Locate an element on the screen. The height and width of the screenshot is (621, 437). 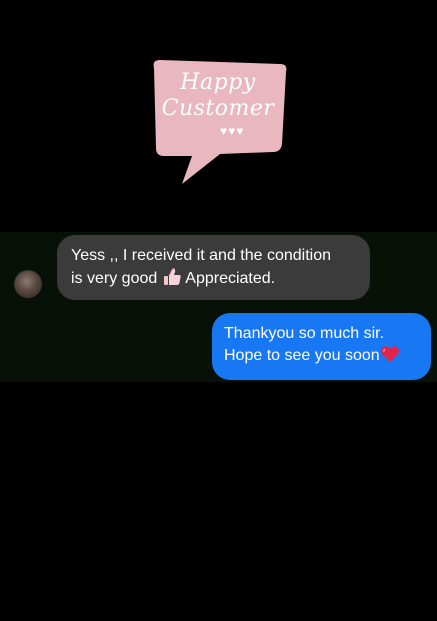
incoming-message-text-b: Appreciated. is located at coordinates (230, 278).